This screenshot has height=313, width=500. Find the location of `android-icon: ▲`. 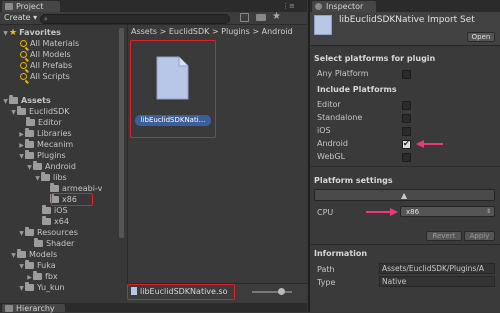

android-icon: ▲ is located at coordinates (404, 195).